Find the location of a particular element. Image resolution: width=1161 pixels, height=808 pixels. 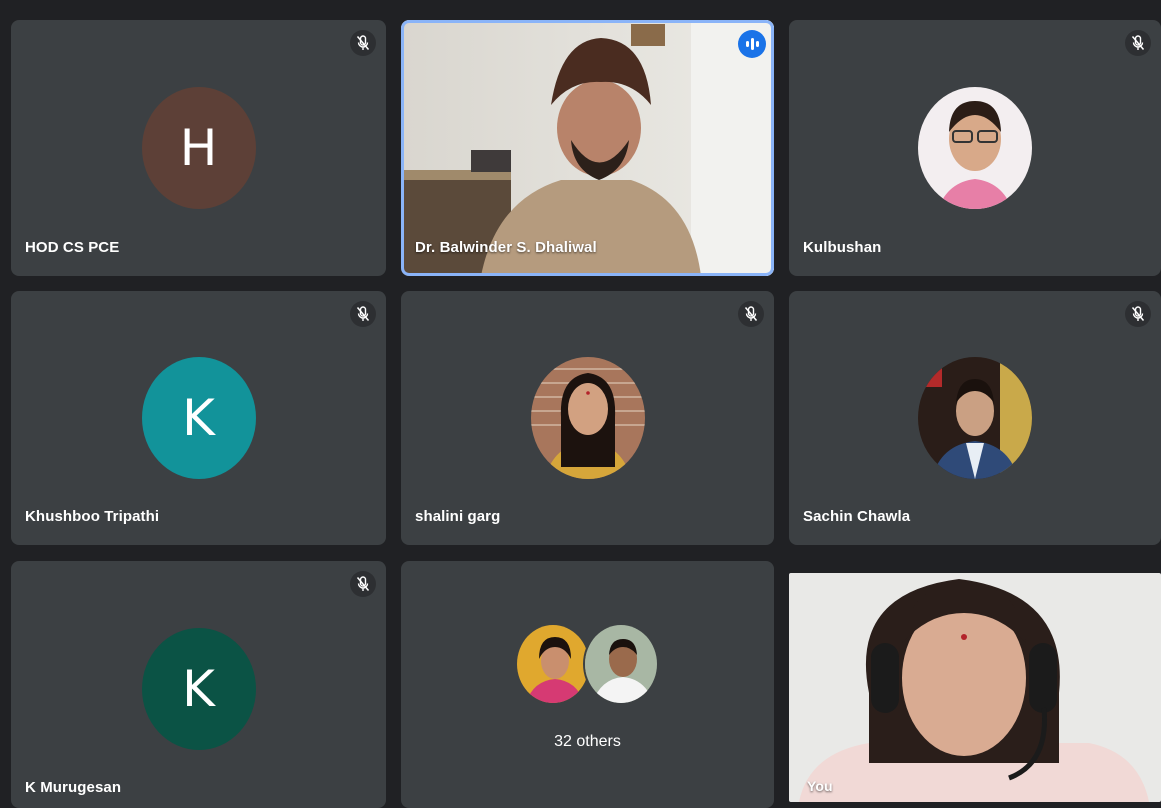

participant-name: Khushboo Tripathi is located at coordinates (92, 516).